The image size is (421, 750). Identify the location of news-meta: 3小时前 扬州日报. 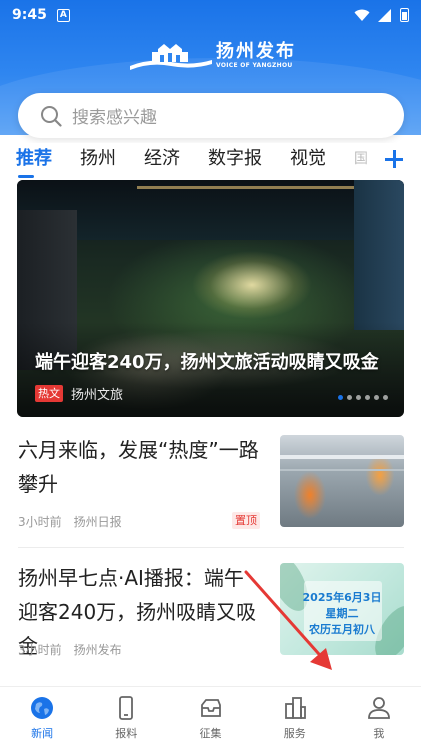
(70, 521).